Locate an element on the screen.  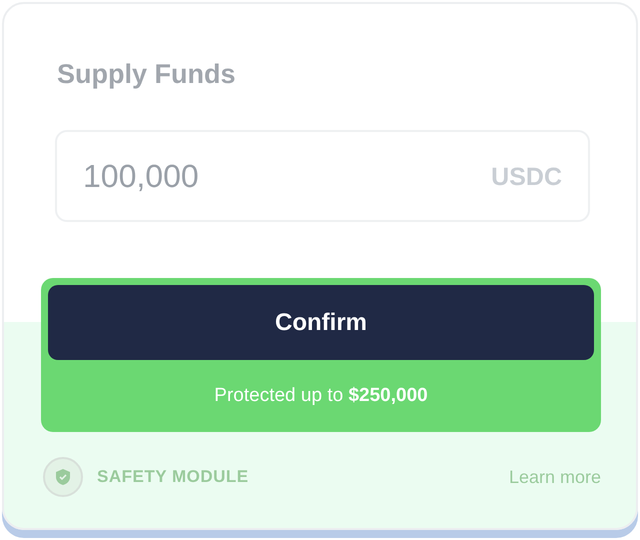
shield-icon is located at coordinates (63, 477).